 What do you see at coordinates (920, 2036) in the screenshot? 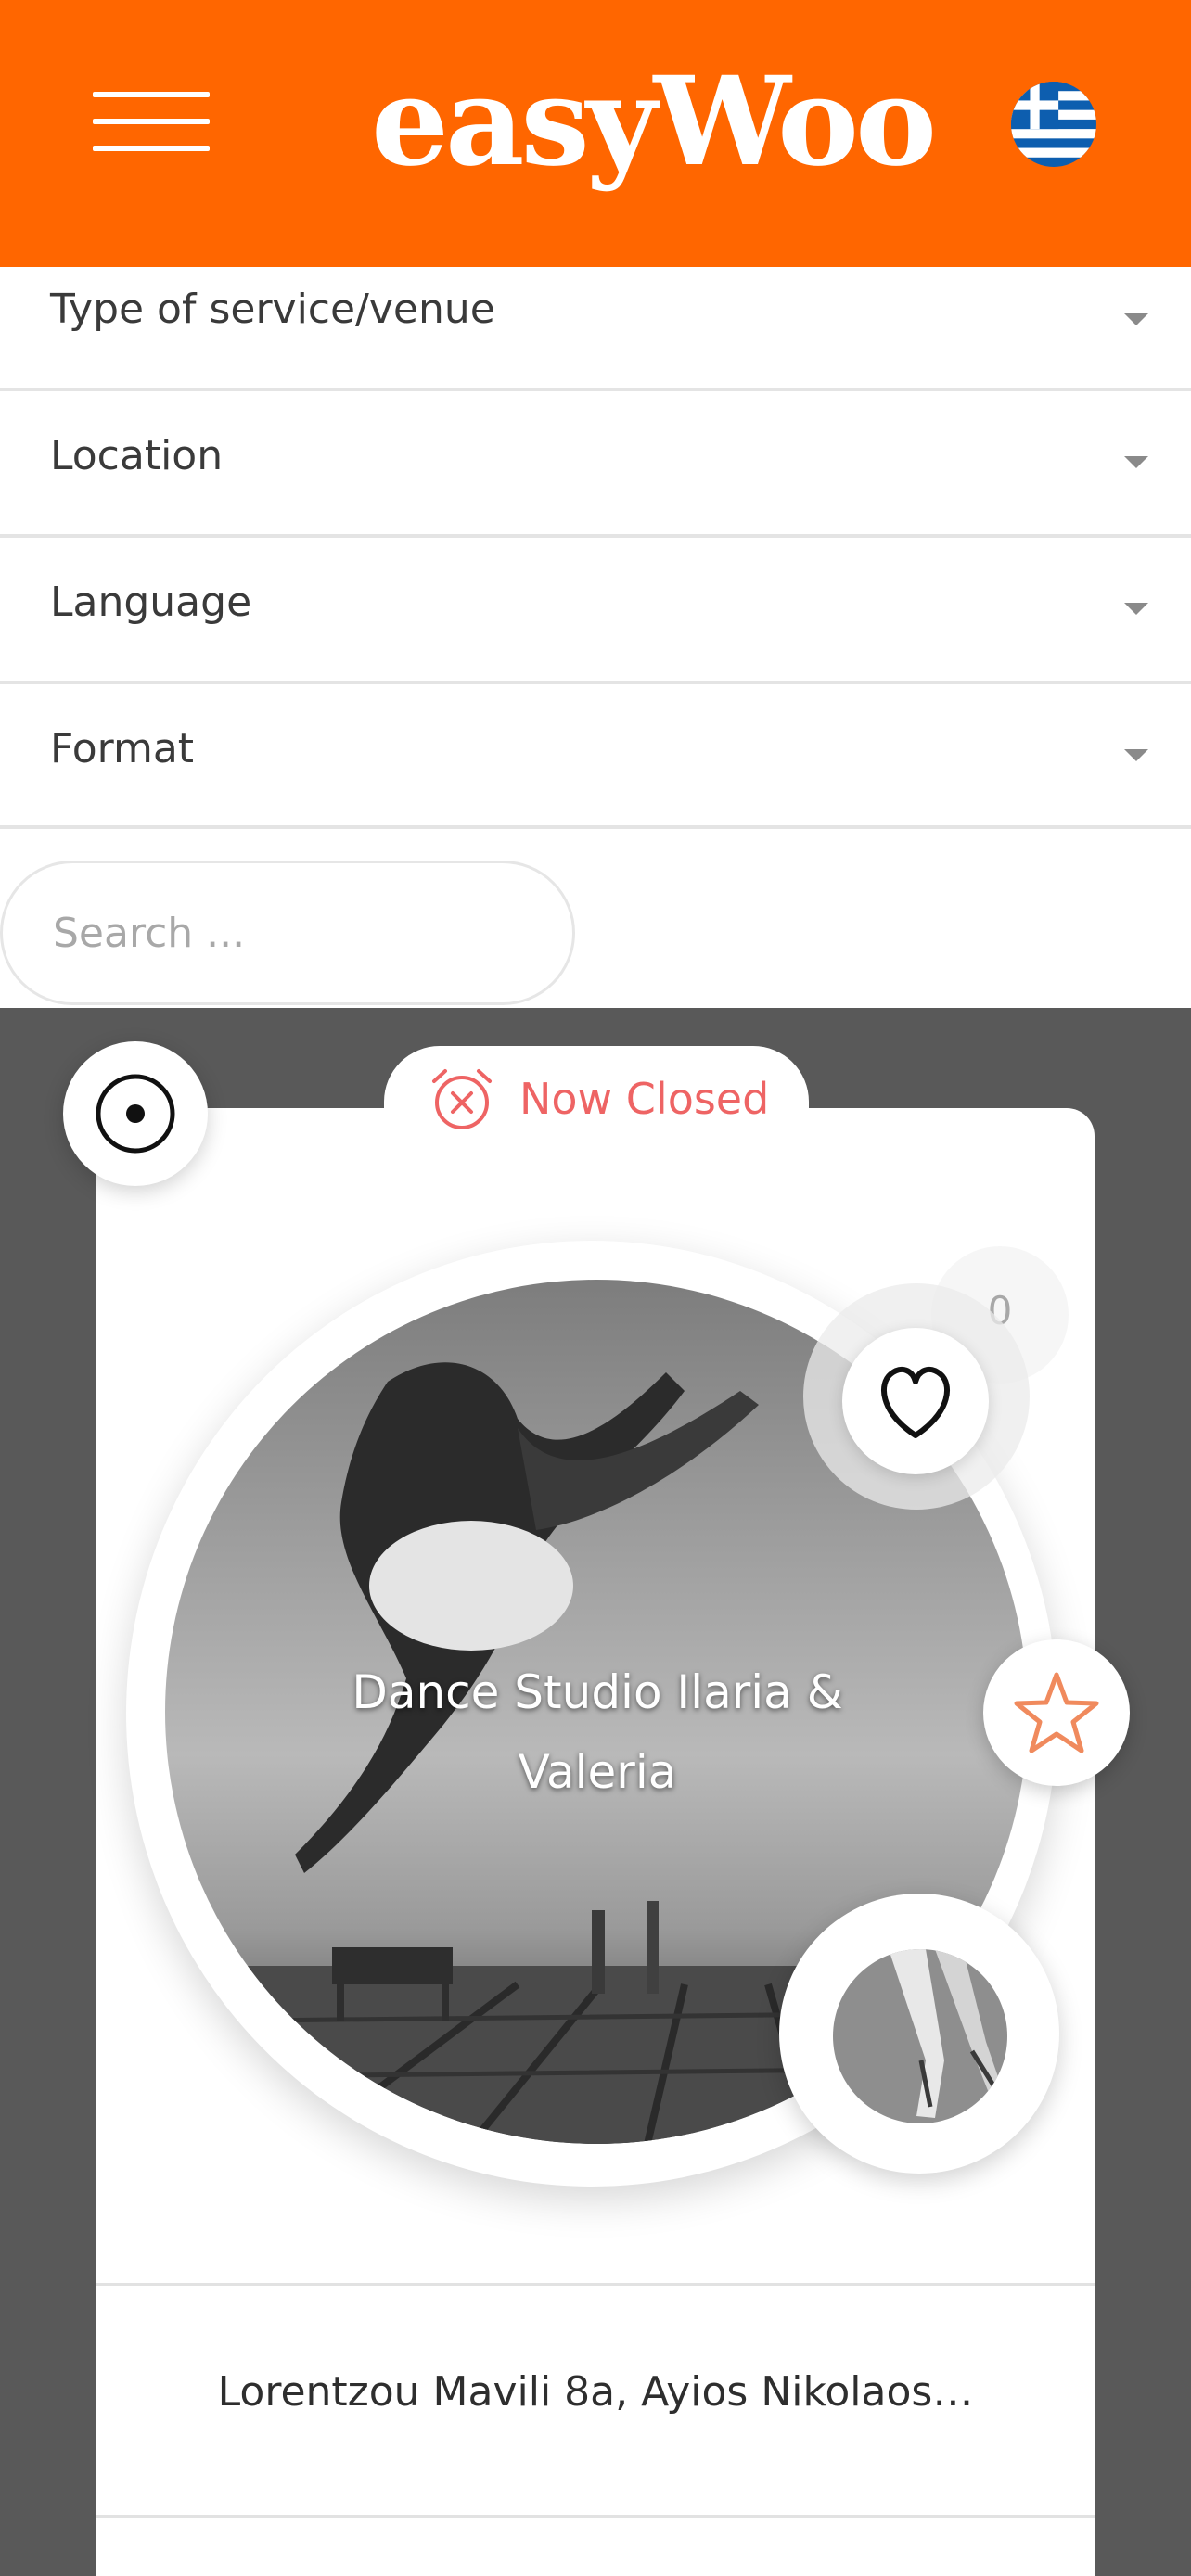
I see `avatar` at bounding box center [920, 2036].